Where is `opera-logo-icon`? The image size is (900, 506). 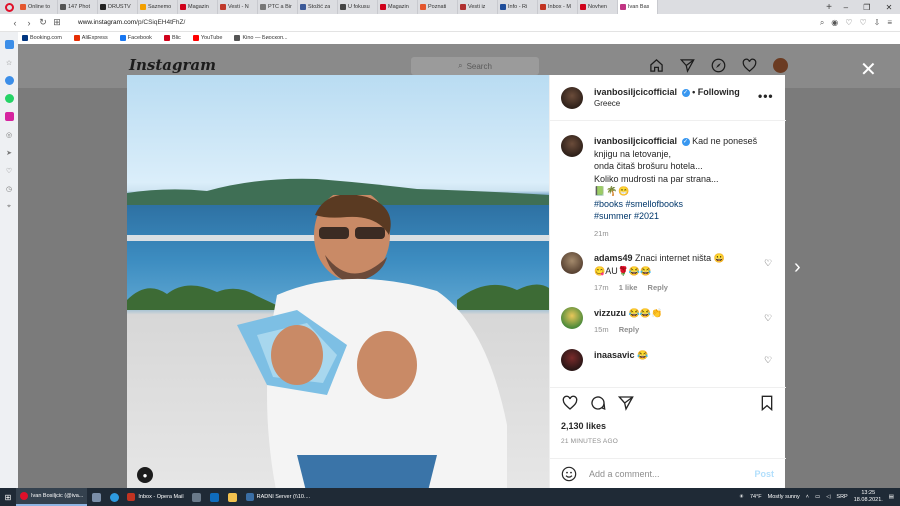 opera-logo-icon is located at coordinates (9, 7).